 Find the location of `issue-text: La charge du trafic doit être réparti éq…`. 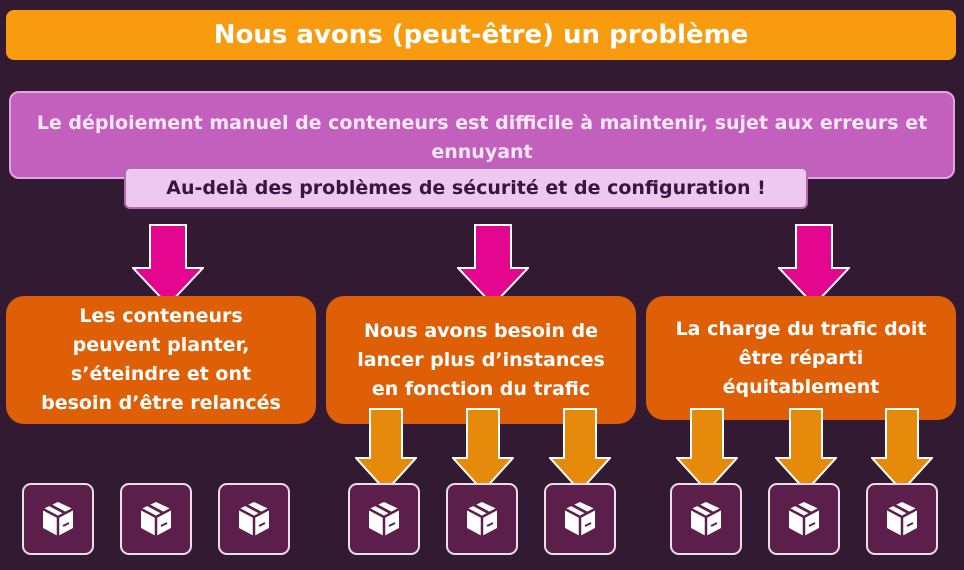

issue-text: La charge du trafic doit être réparti éq… is located at coordinates (801, 357).